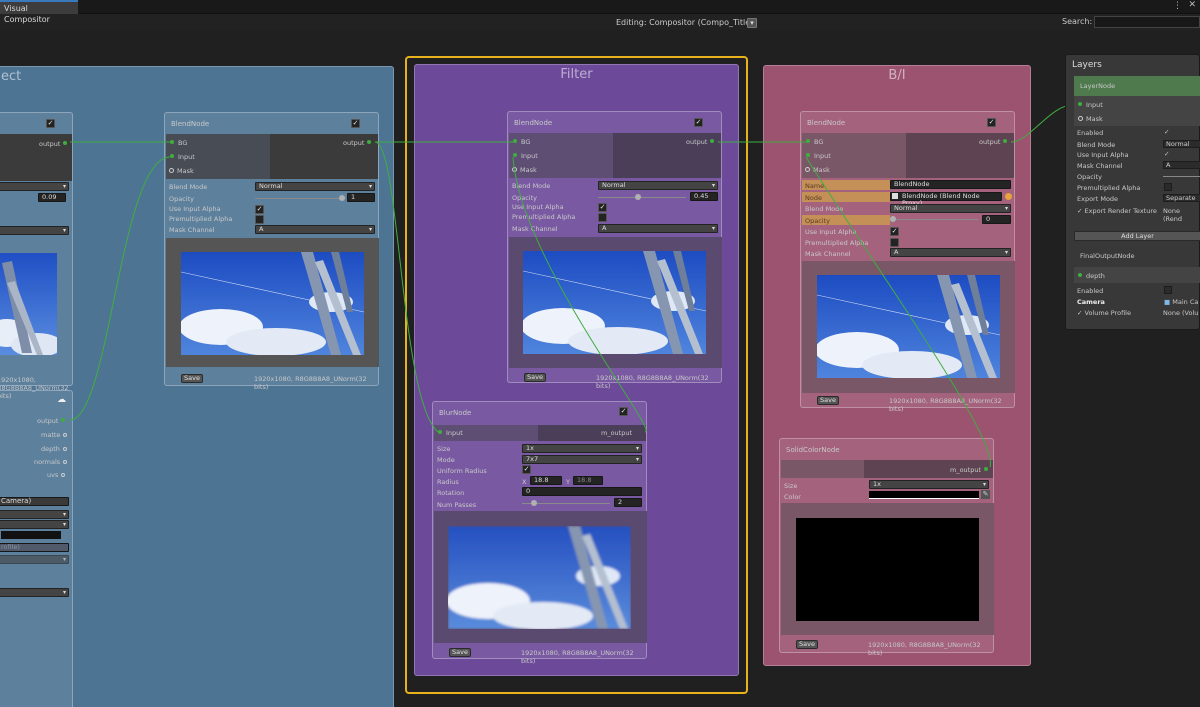 The image size is (1200, 707). I want to click on final-enabled-label: Enabled, so click(1090, 291).